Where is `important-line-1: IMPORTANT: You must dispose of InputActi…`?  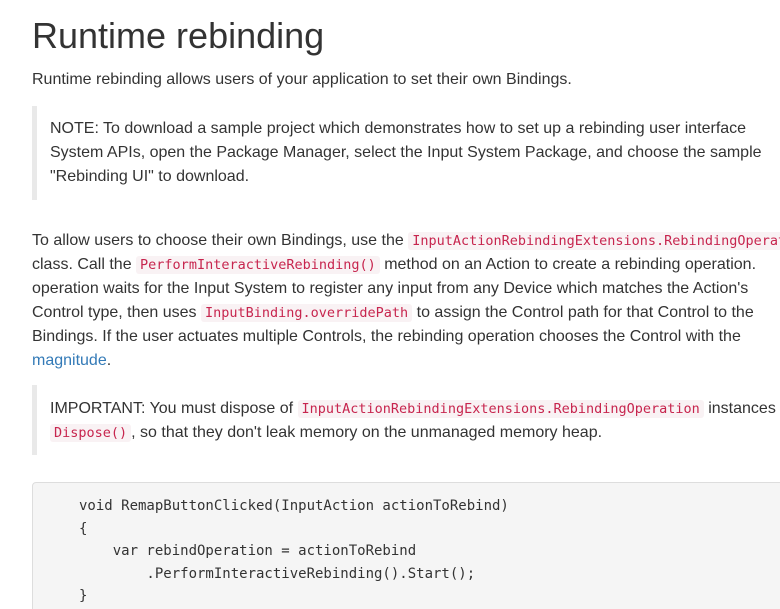
important-line-1: IMPORTANT: You must dispose of InputActi… is located at coordinates (415, 409).